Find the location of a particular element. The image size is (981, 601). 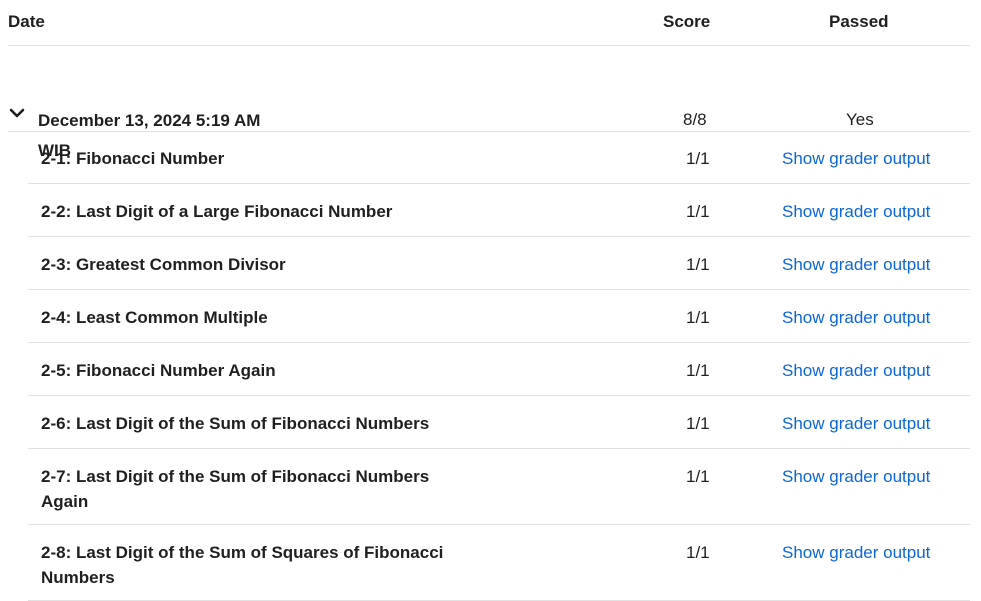

assignment-title: 2-5: Fibonacci Number Again is located at coordinates (158, 370).